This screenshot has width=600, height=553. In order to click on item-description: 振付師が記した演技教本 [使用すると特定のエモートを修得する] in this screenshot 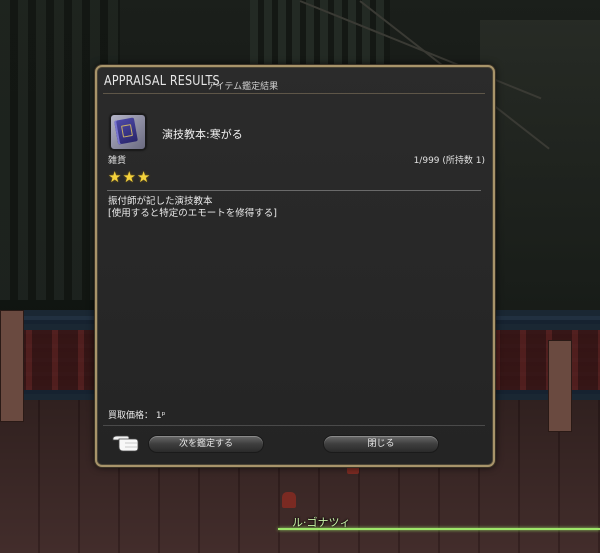, I will do `click(192, 208)`.